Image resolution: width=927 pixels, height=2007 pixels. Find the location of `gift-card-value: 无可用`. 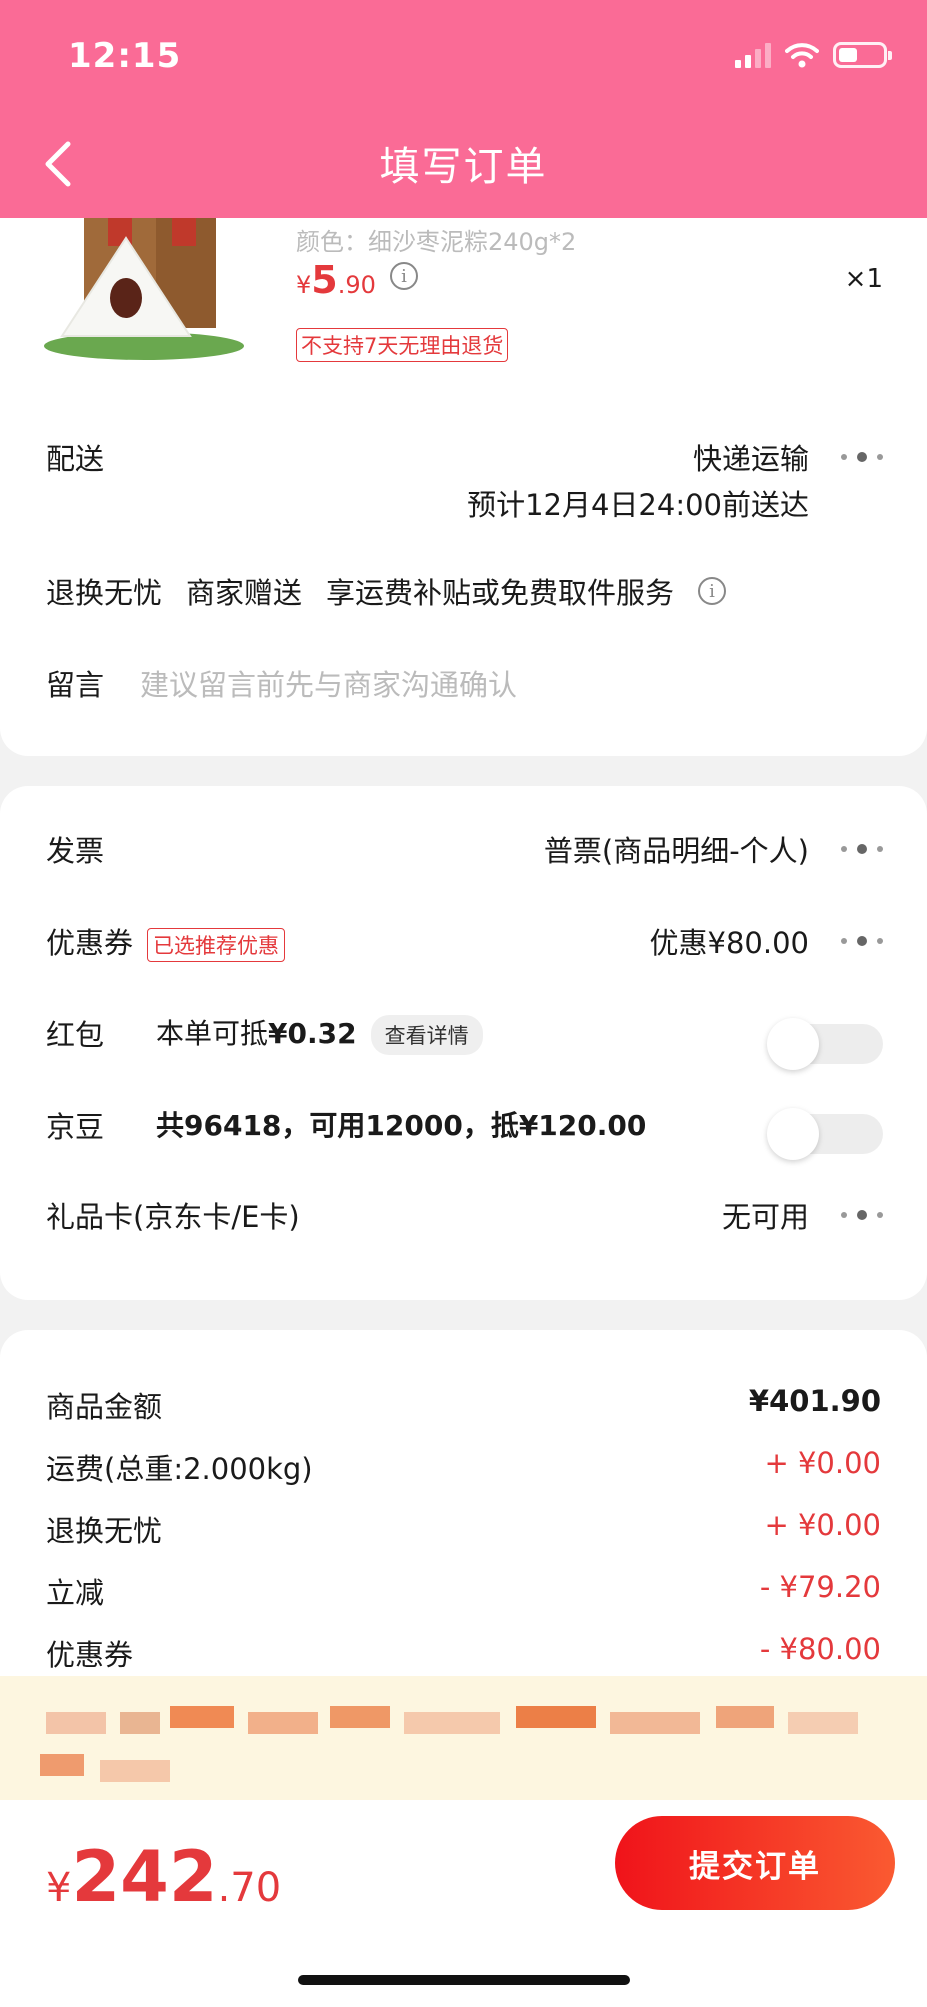

gift-card-value: 无可用 is located at coordinates (765, 1215).